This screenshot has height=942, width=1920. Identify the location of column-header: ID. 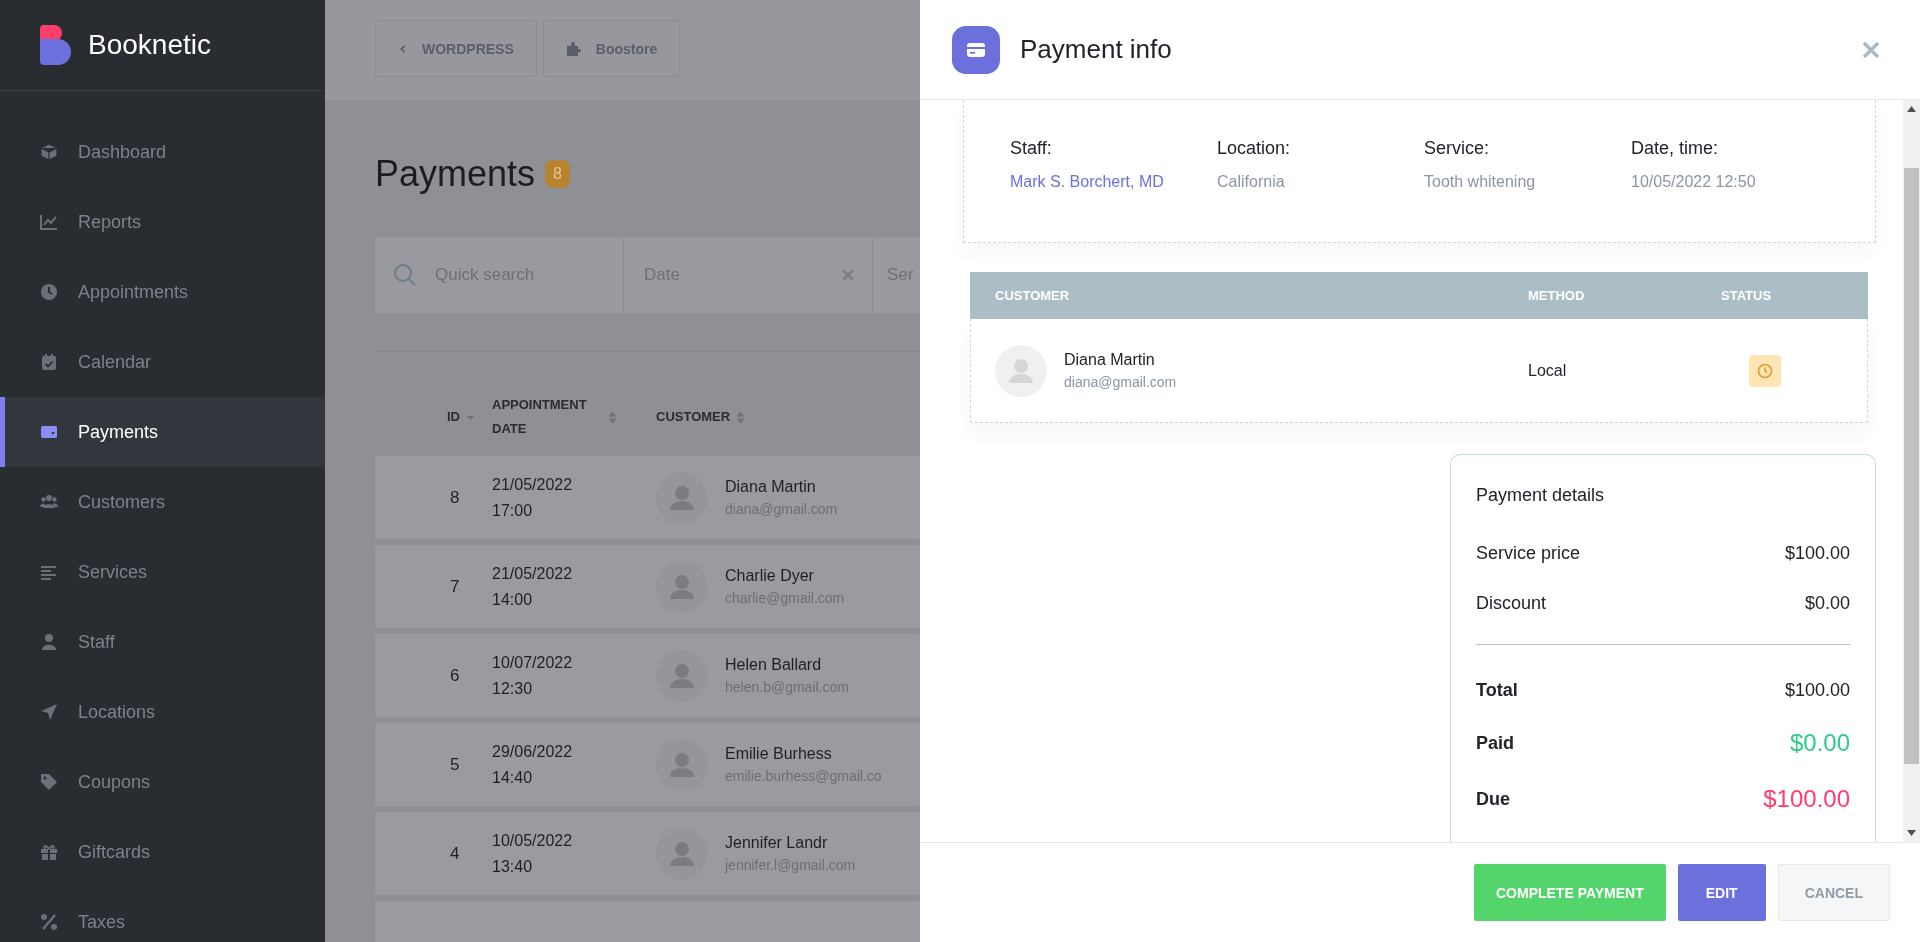
(453, 417).